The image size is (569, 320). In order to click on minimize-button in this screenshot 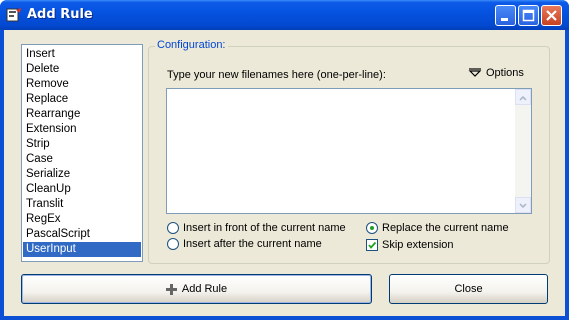, I will do `click(505, 15)`.